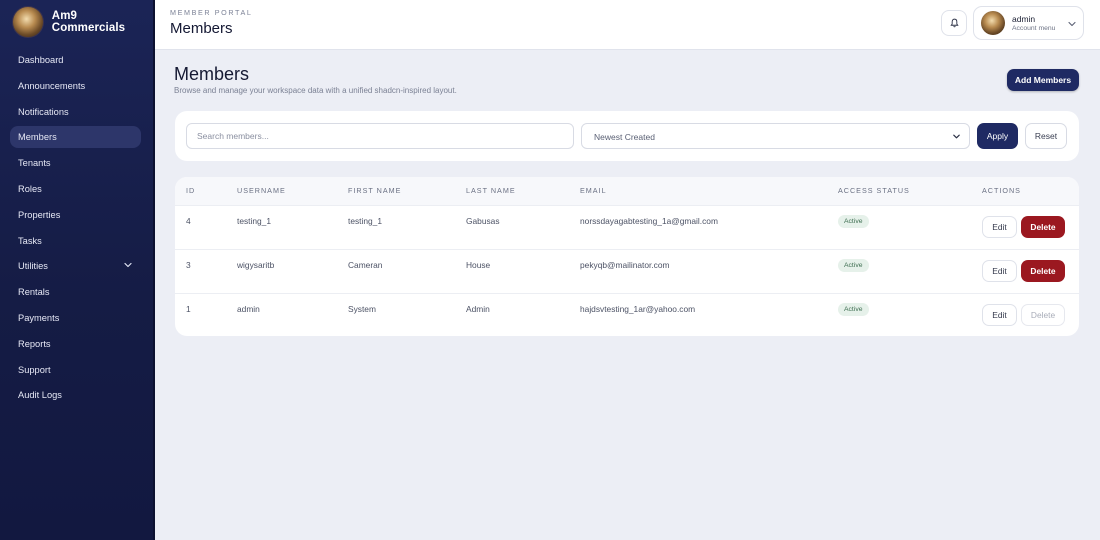 The image size is (1100, 540). I want to click on notifications-button, so click(954, 23).